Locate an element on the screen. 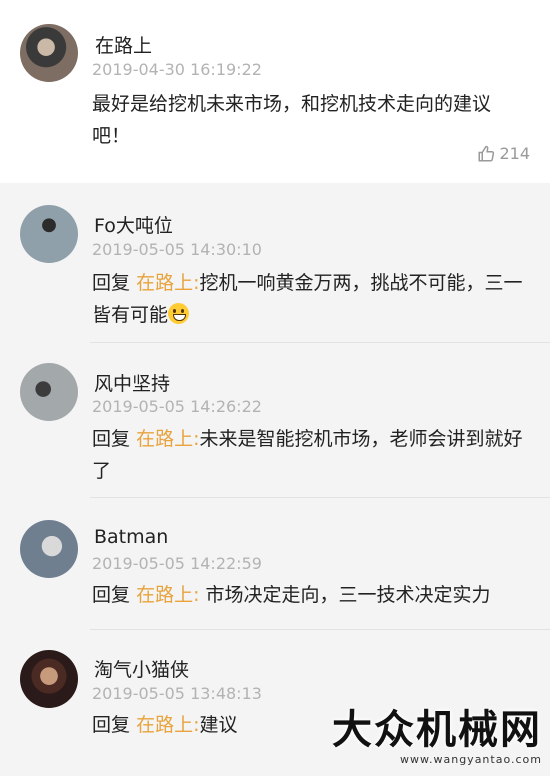 This screenshot has width=550, height=776. reply-text: 回复 在路上: 市场决定走向，三一技术决定实力 is located at coordinates (308, 595).